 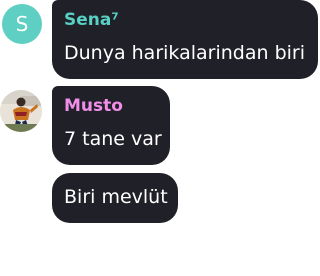 I want to click on avatar-sena-letter: S, so click(x=22, y=24).